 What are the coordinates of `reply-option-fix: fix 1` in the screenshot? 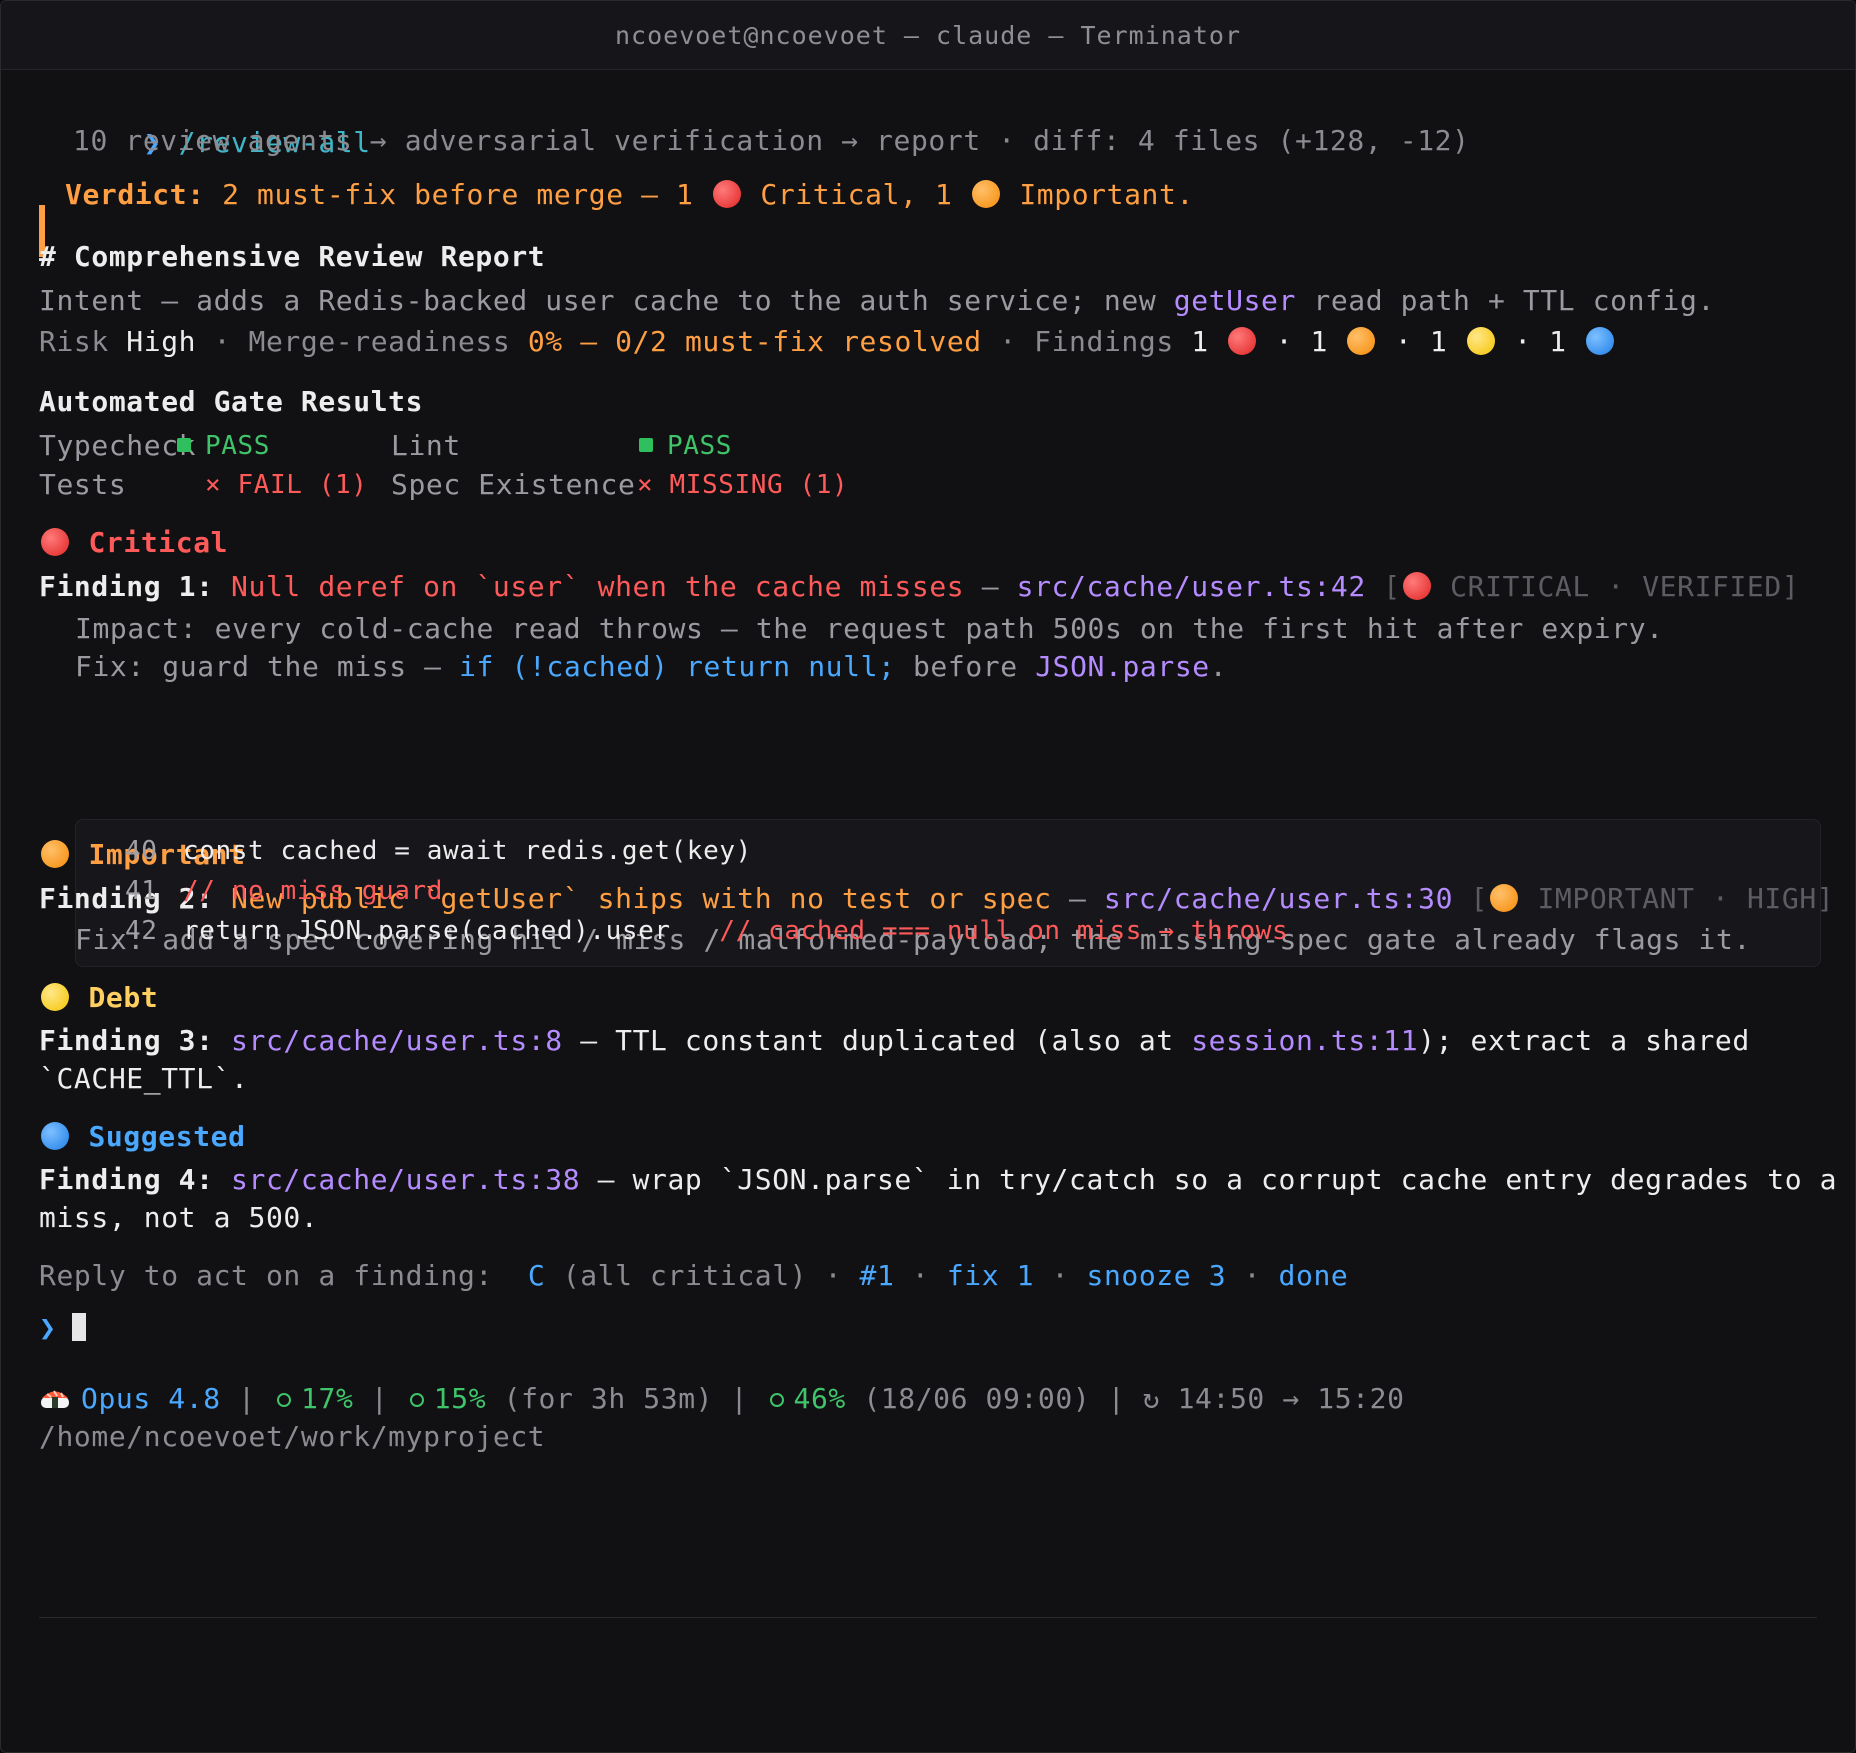 It's located at (990, 1275).